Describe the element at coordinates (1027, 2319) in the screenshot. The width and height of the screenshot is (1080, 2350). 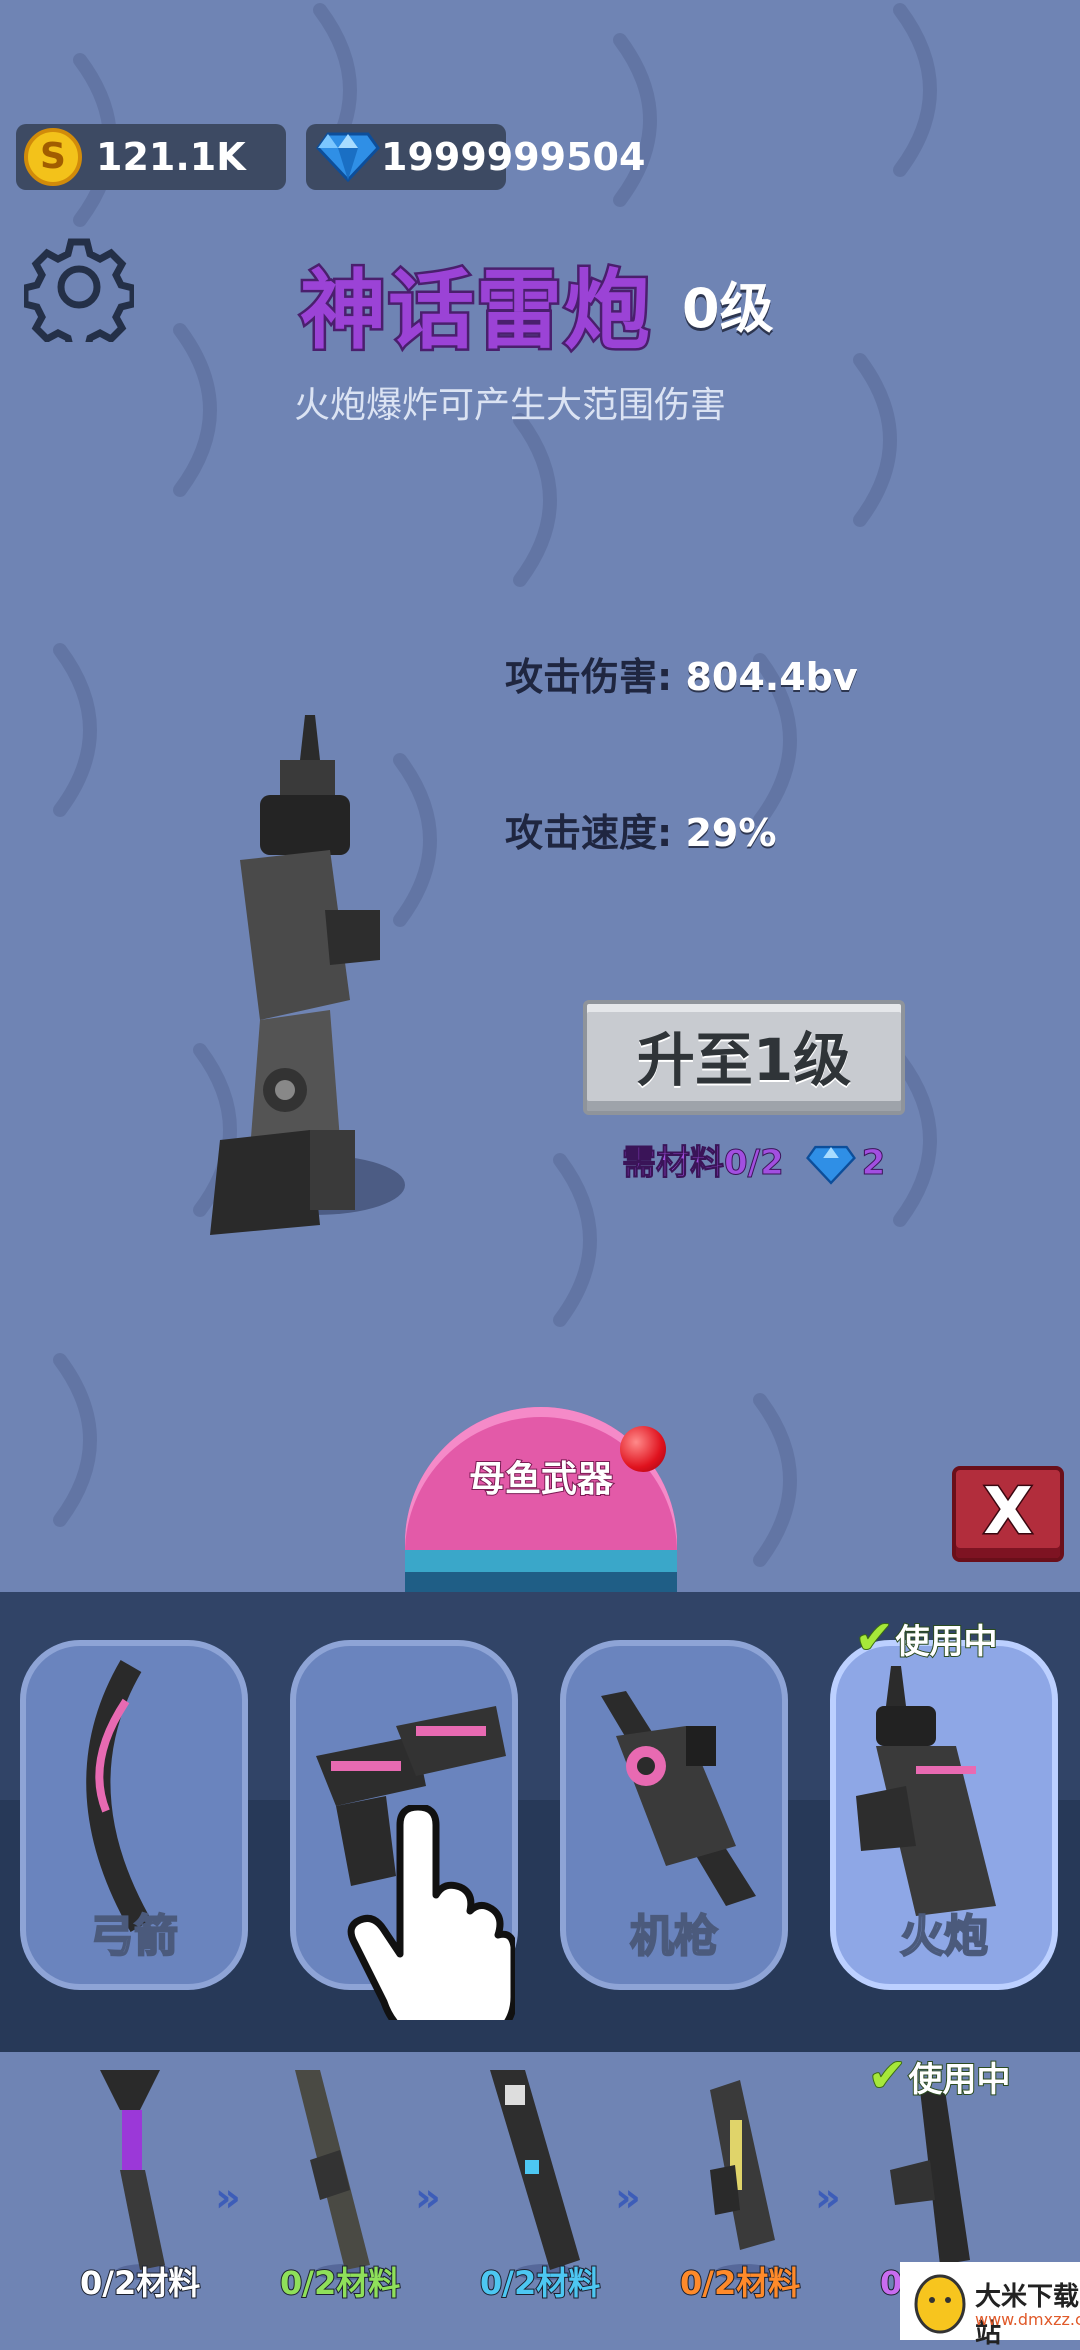
I see `watermark-url: www.dmxzz.com` at that location.